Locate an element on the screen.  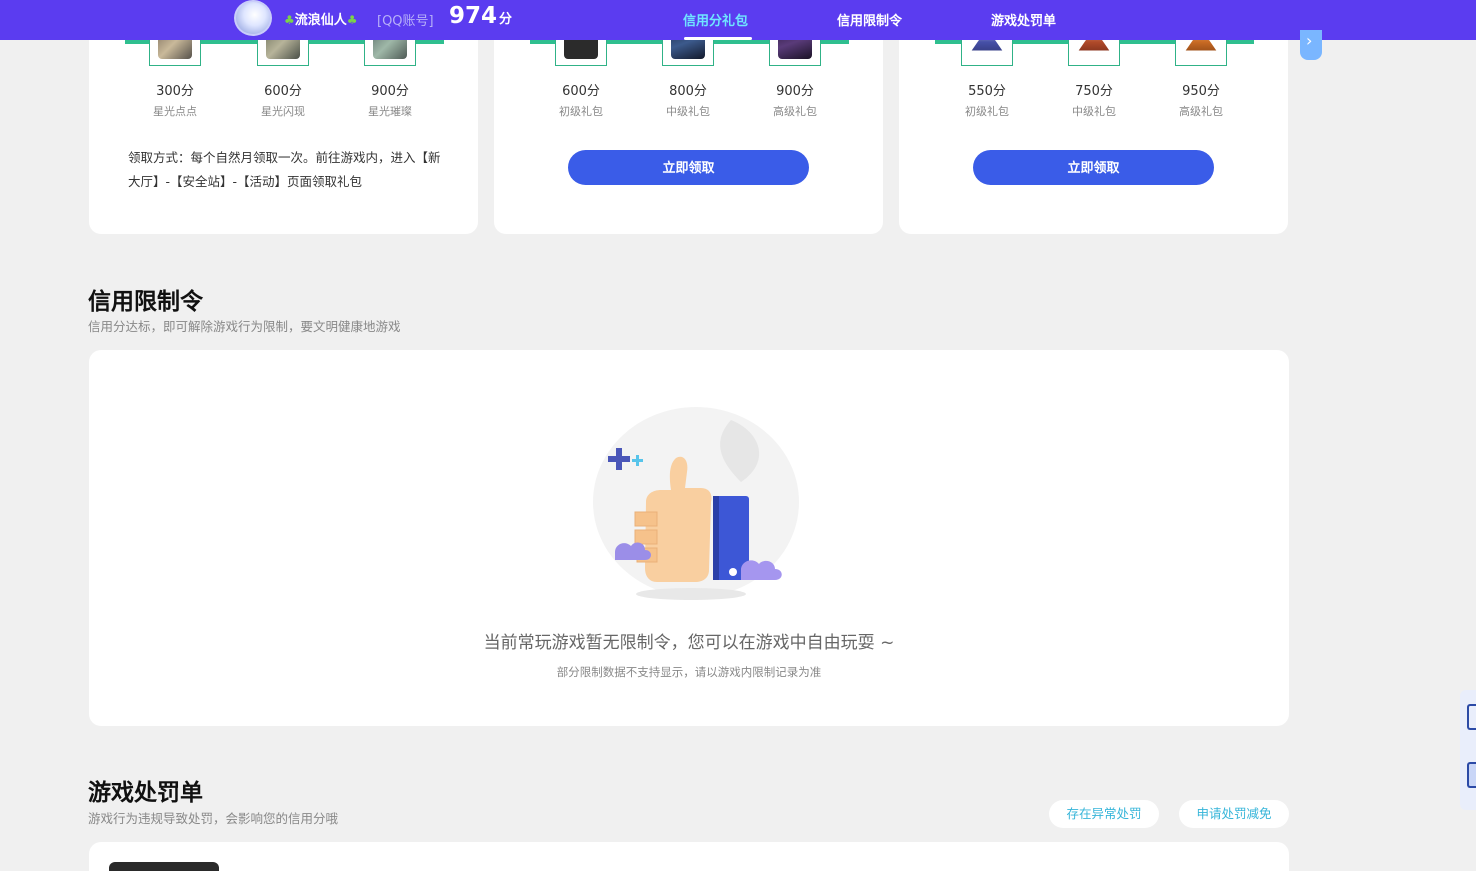
game-thumbnail is located at coordinates (164, 866).